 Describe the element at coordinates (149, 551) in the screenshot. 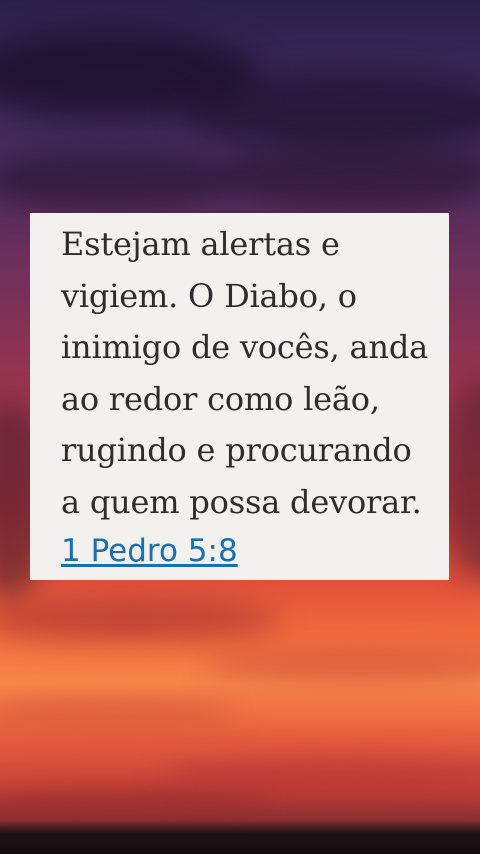

I see `verse-reference-link: 1 Pedro 5:8` at that location.